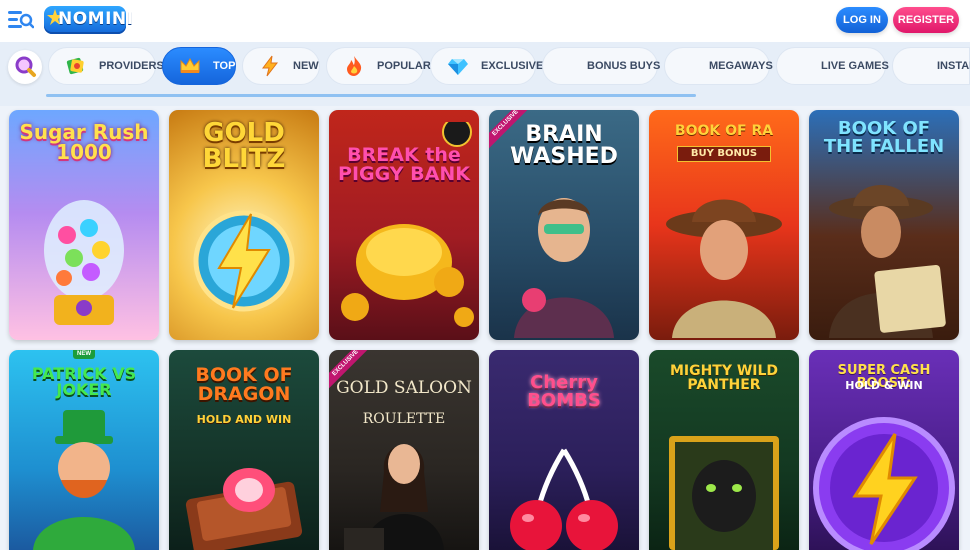 This screenshot has width=970, height=550. I want to click on flame-icon, so click(354, 66).